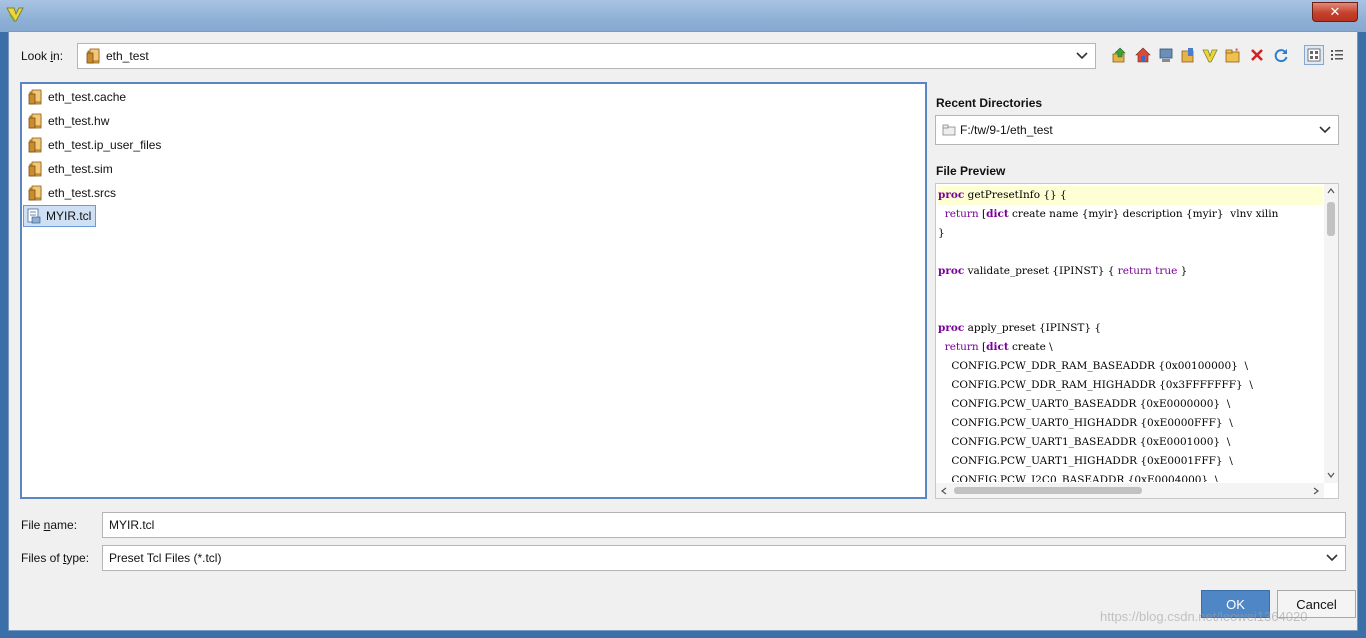  Describe the element at coordinates (1210, 55) in the screenshot. I see `project-icon` at that location.